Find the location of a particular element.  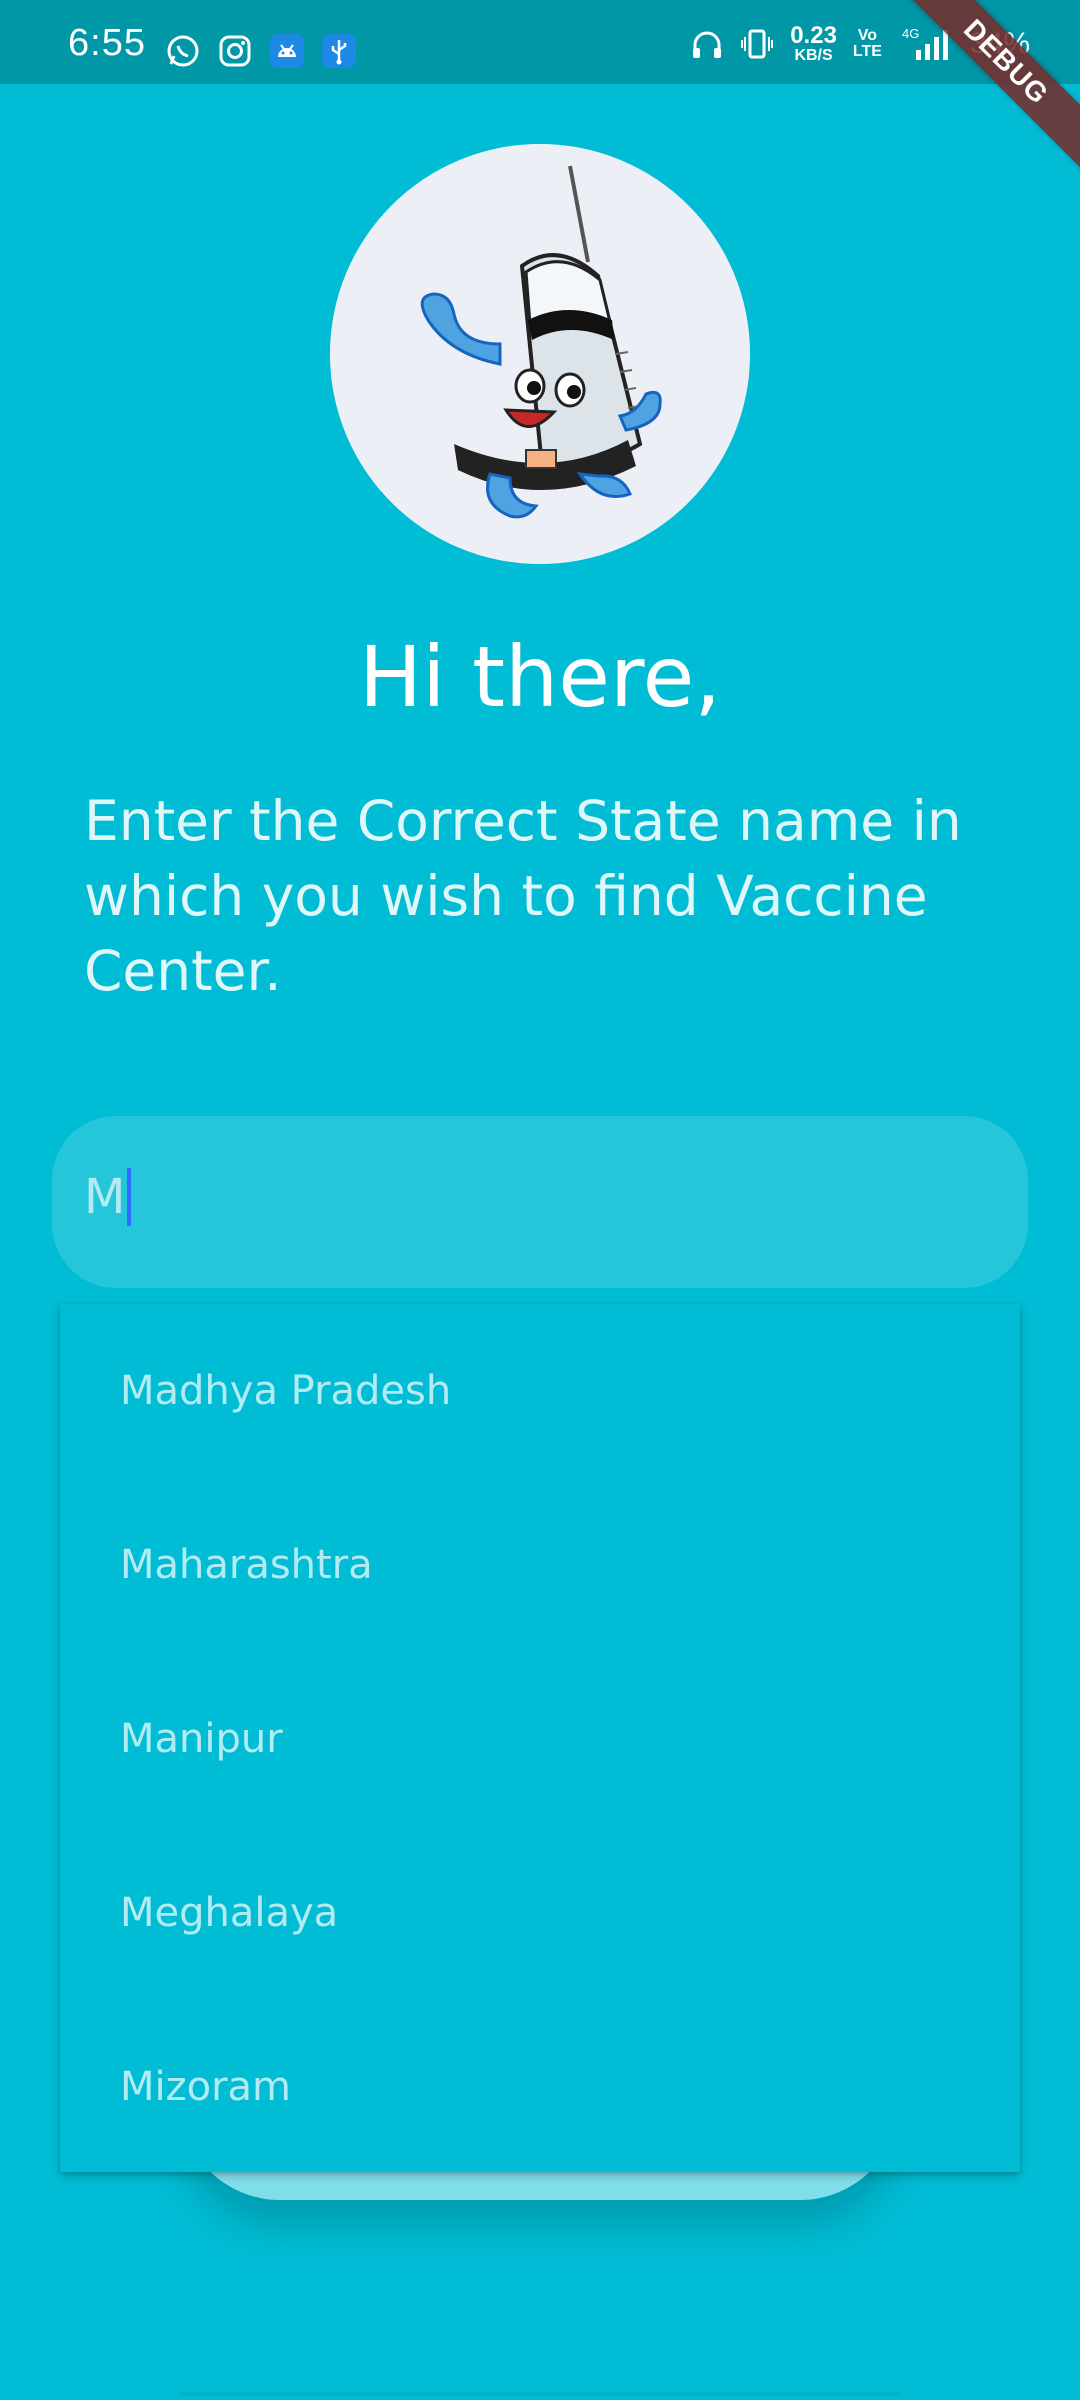

instagram-icon is located at coordinates (235, 51).